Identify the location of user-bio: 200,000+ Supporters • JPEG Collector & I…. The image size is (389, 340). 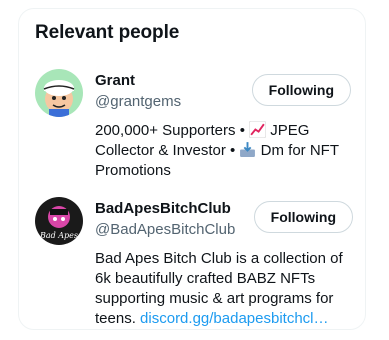
(227, 151).